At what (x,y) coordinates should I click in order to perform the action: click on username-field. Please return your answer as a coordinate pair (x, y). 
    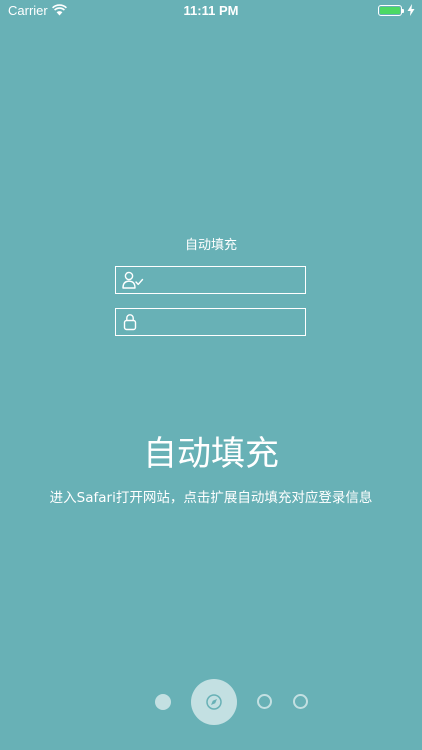
    Looking at the image, I should click on (210, 280).